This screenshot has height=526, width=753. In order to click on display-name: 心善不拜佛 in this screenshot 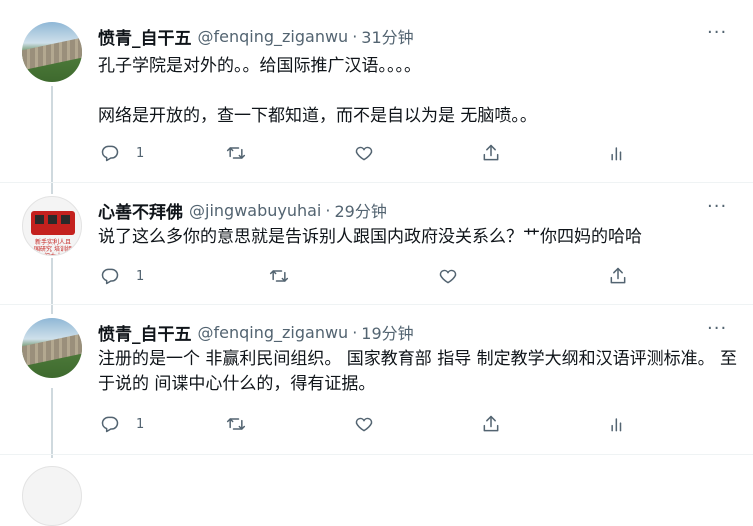, I will do `click(140, 210)`.